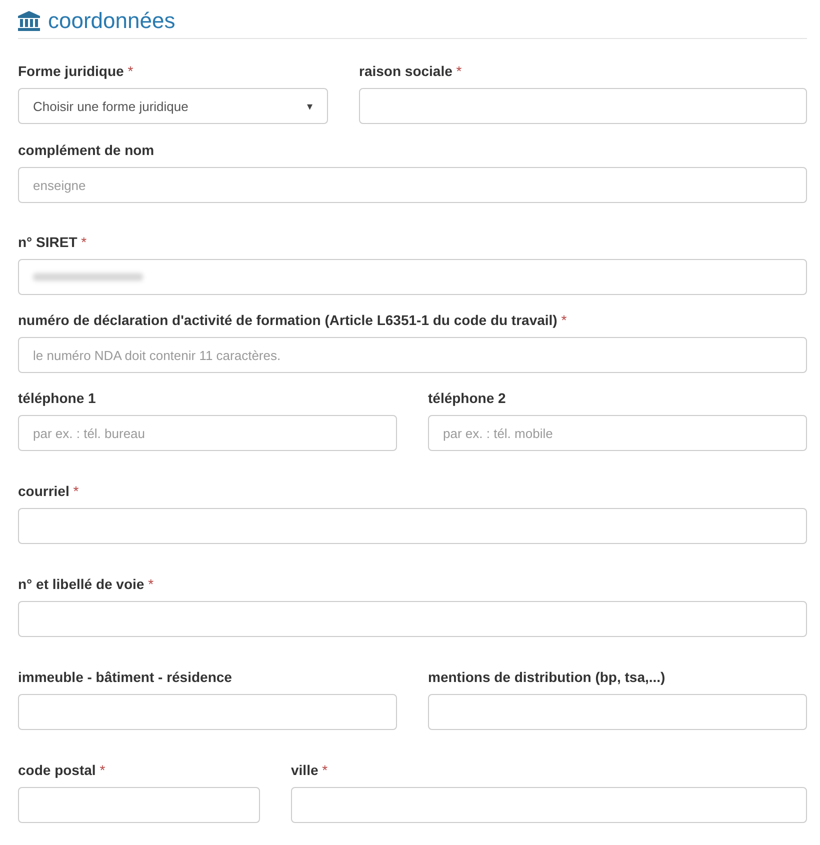 The image size is (820, 845). Describe the element at coordinates (49, 491) in the screenshot. I see `field-label: courriel *` at that location.